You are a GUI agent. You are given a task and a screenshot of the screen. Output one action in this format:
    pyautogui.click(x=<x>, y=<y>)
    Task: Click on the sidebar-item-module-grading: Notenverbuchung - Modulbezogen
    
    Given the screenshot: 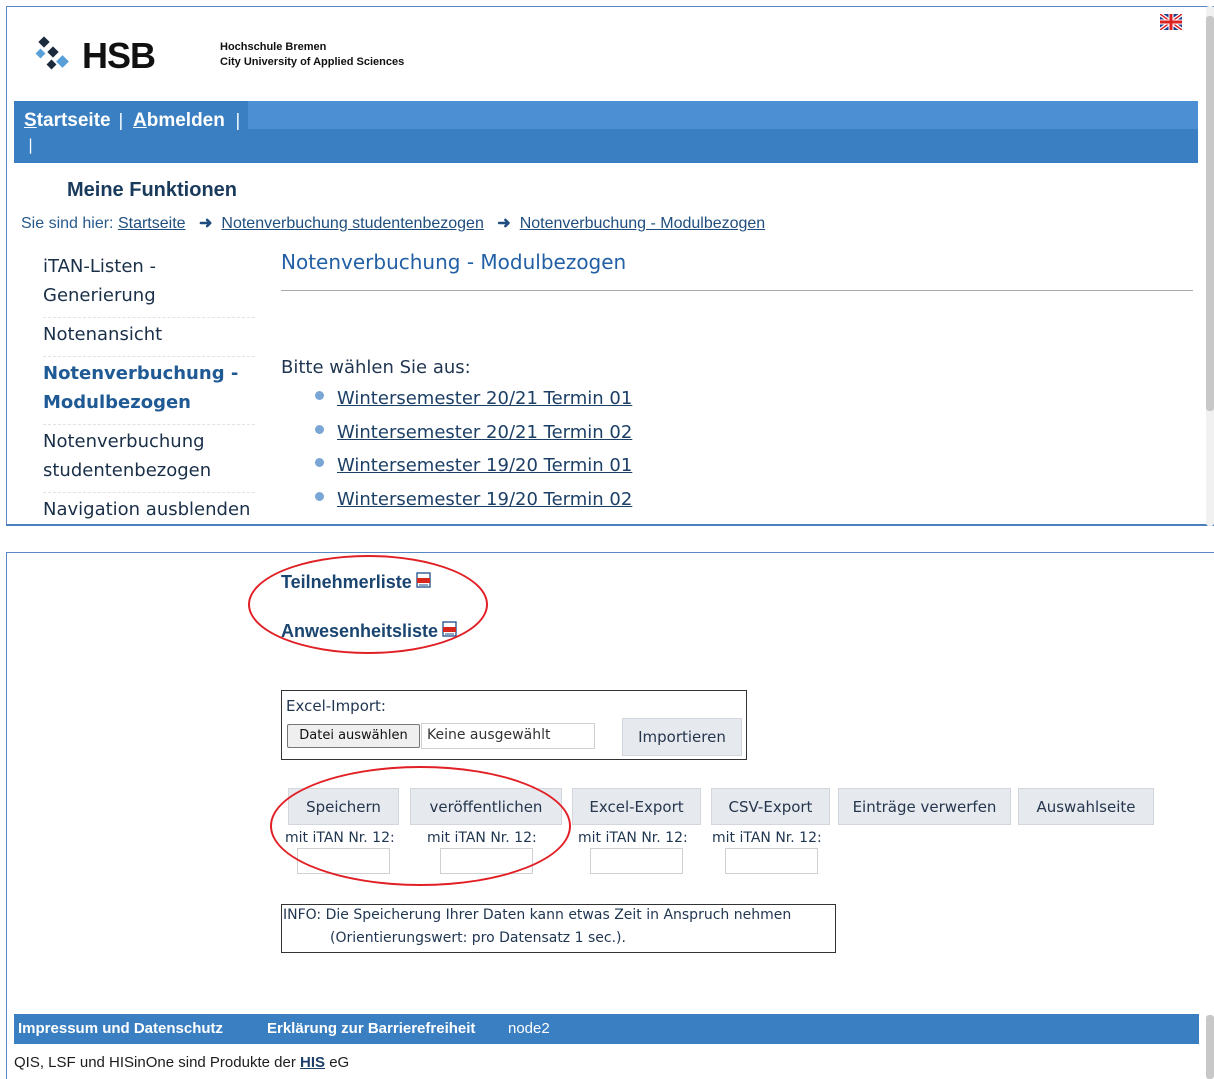 What is the action you would take?
    pyautogui.click(x=149, y=391)
    